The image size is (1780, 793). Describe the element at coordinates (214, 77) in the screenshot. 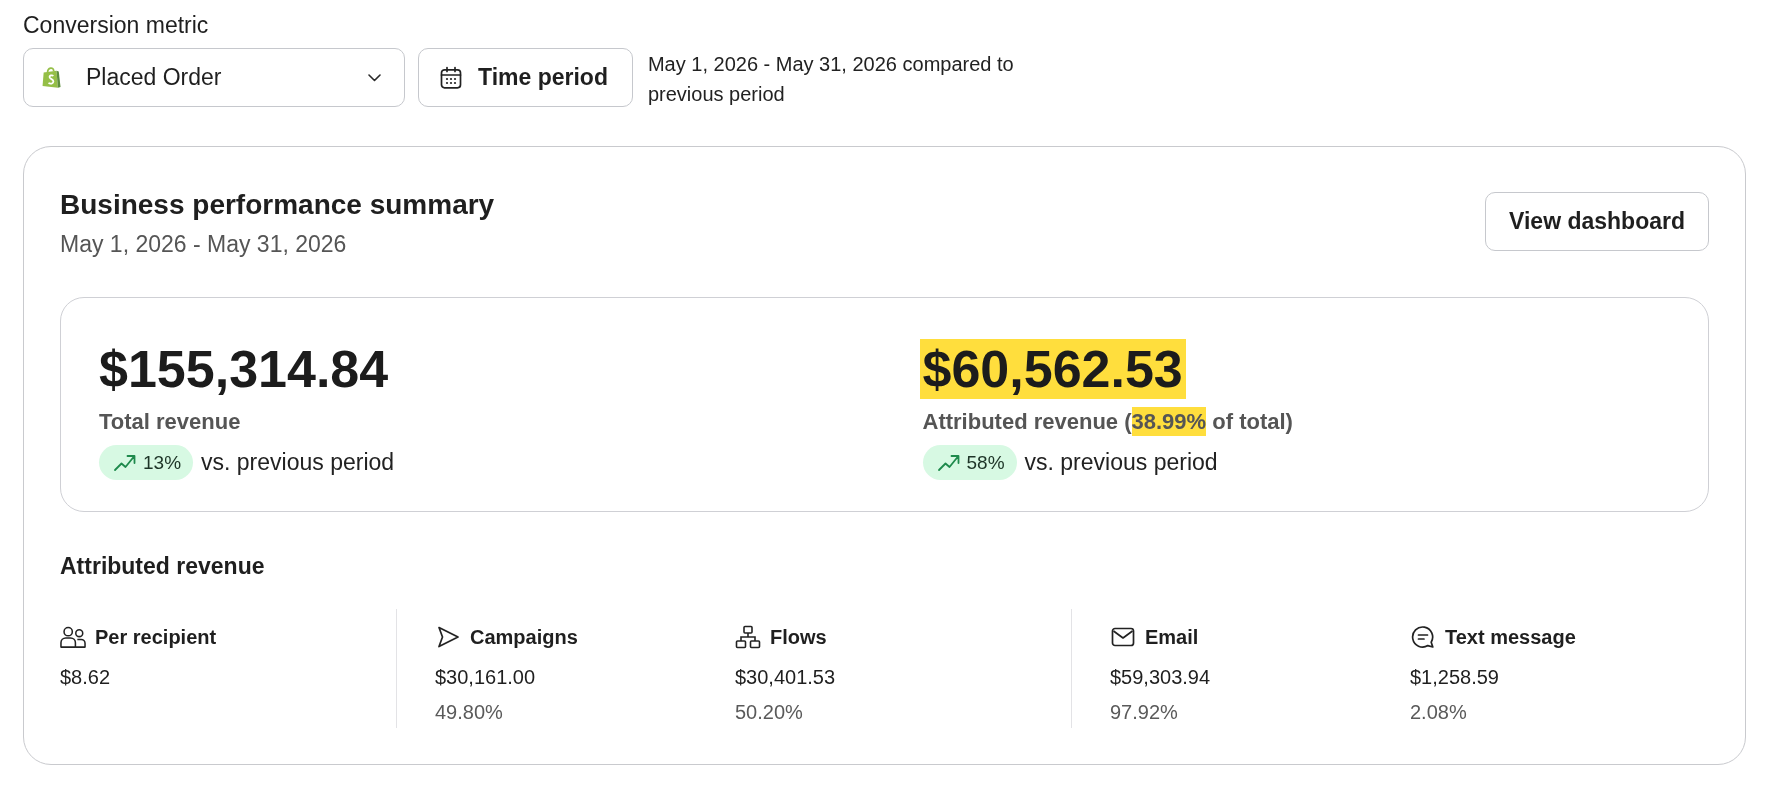

I see `conversion-metric-dropdown: Placed Order` at that location.